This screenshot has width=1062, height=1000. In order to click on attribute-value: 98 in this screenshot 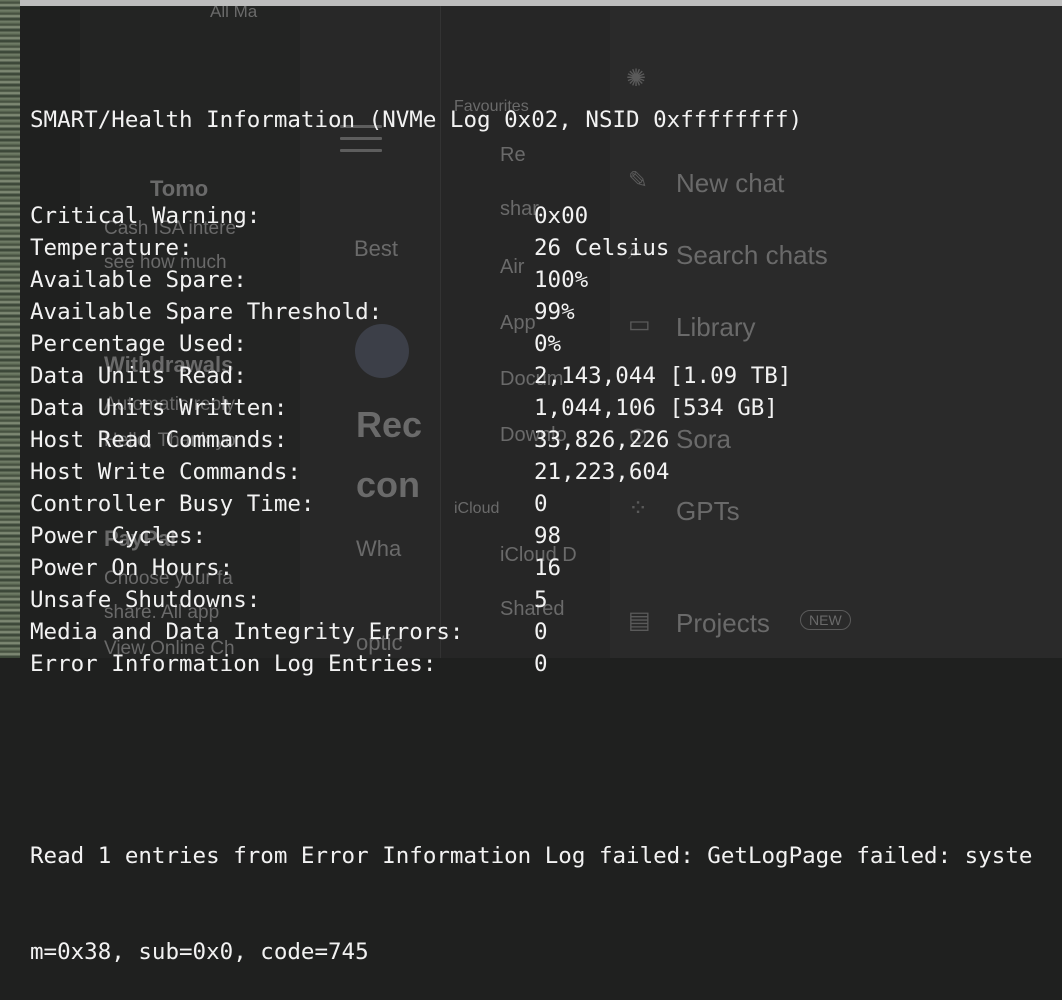, I will do `click(548, 536)`.